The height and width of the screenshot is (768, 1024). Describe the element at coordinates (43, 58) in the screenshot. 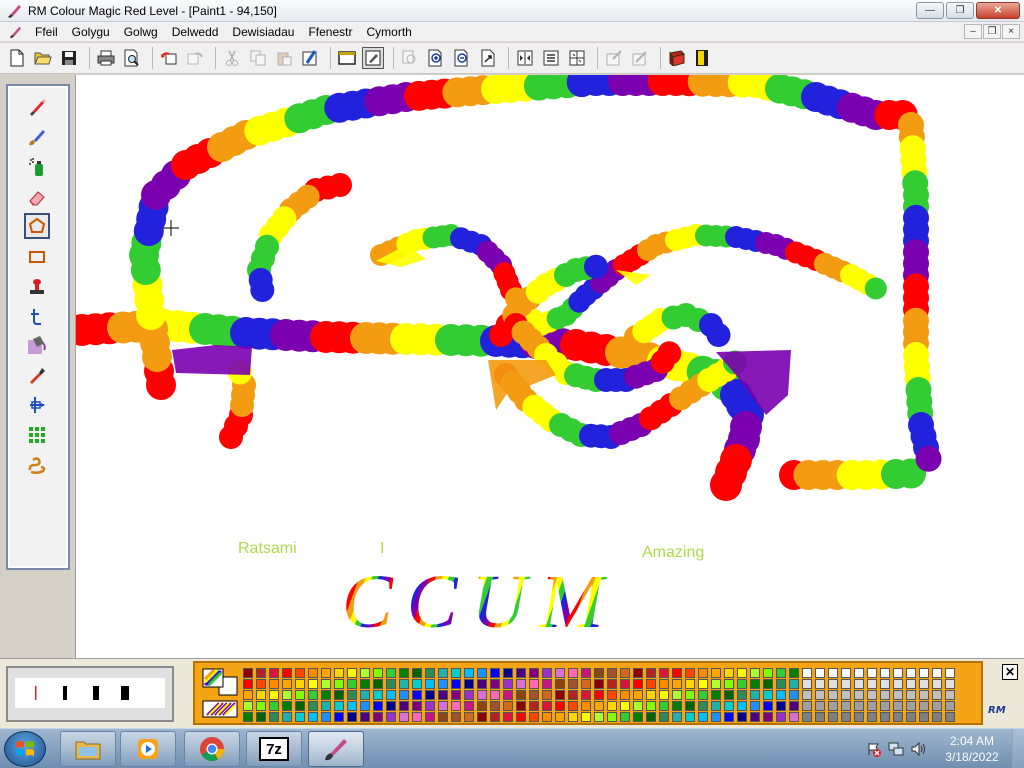

I see `open-icon` at that location.